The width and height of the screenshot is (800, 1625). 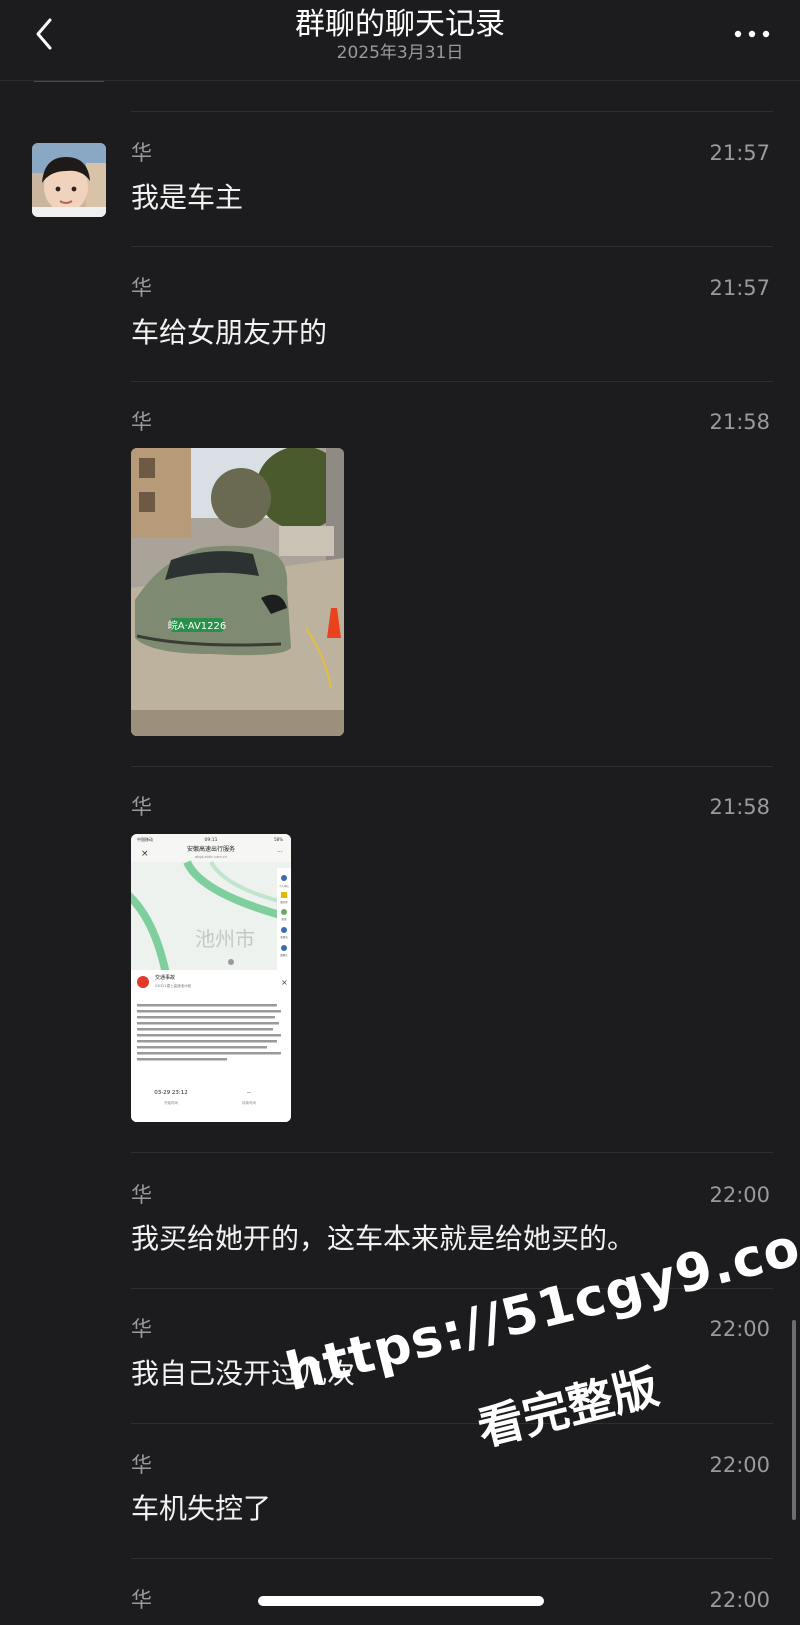 What do you see at coordinates (794, 1420) in the screenshot?
I see `scrollbar` at bounding box center [794, 1420].